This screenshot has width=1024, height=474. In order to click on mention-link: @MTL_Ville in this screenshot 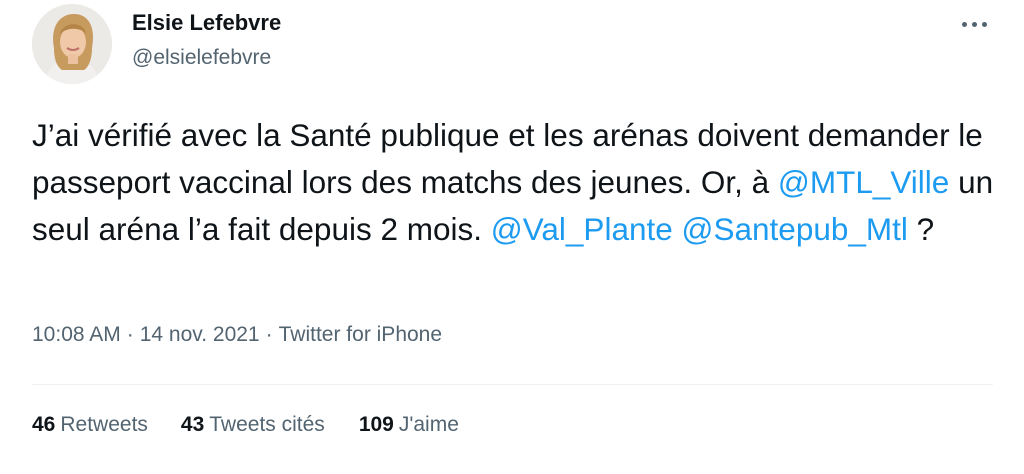, I will do `click(863, 182)`.